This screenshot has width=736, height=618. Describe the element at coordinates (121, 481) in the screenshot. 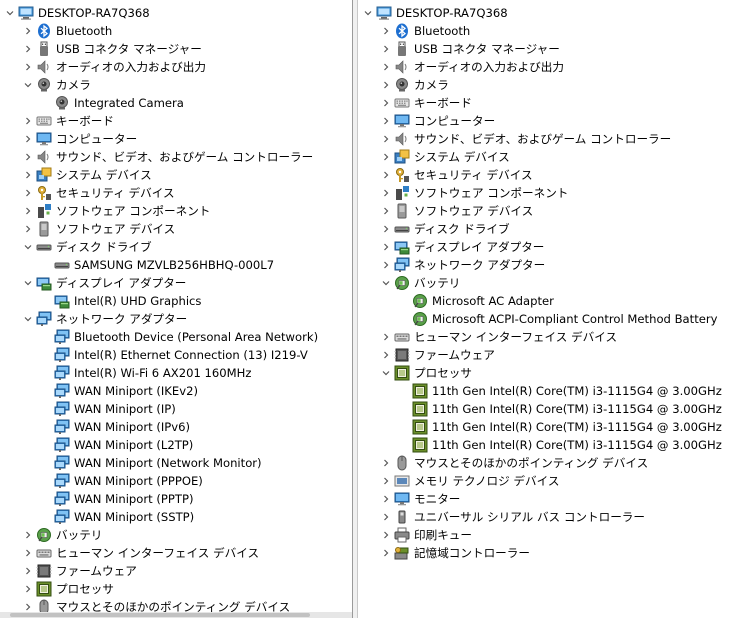

I see `device-node: WAN Miniport (PPPOE)` at that location.